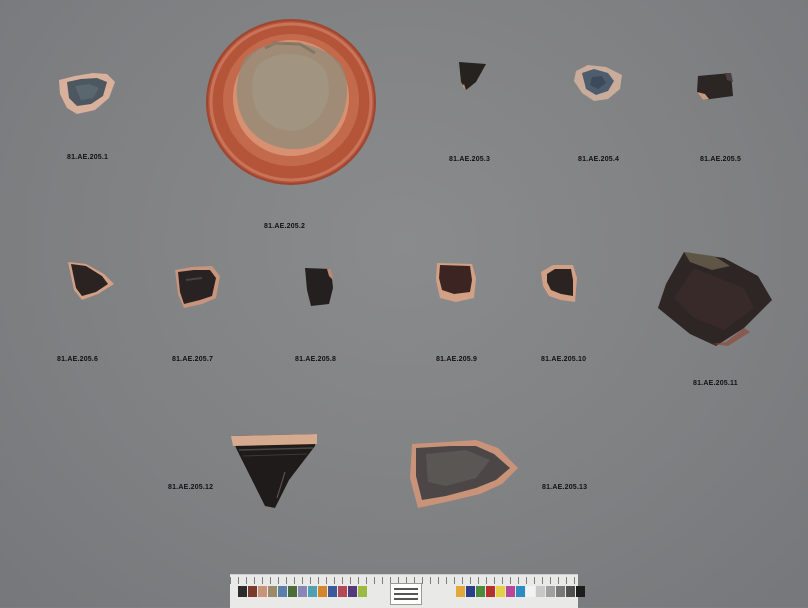 The height and width of the screenshot is (608, 808). Describe the element at coordinates (191, 487) in the screenshot. I see `label-205-12: 81.AE.205.12` at that location.